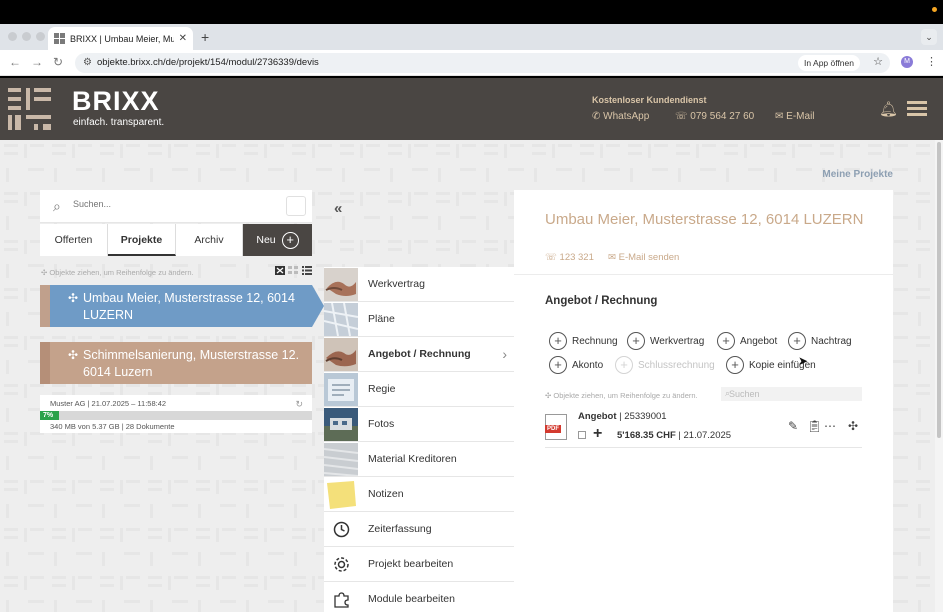  I want to click on project-number: ☏ 123 321, so click(569, 257).